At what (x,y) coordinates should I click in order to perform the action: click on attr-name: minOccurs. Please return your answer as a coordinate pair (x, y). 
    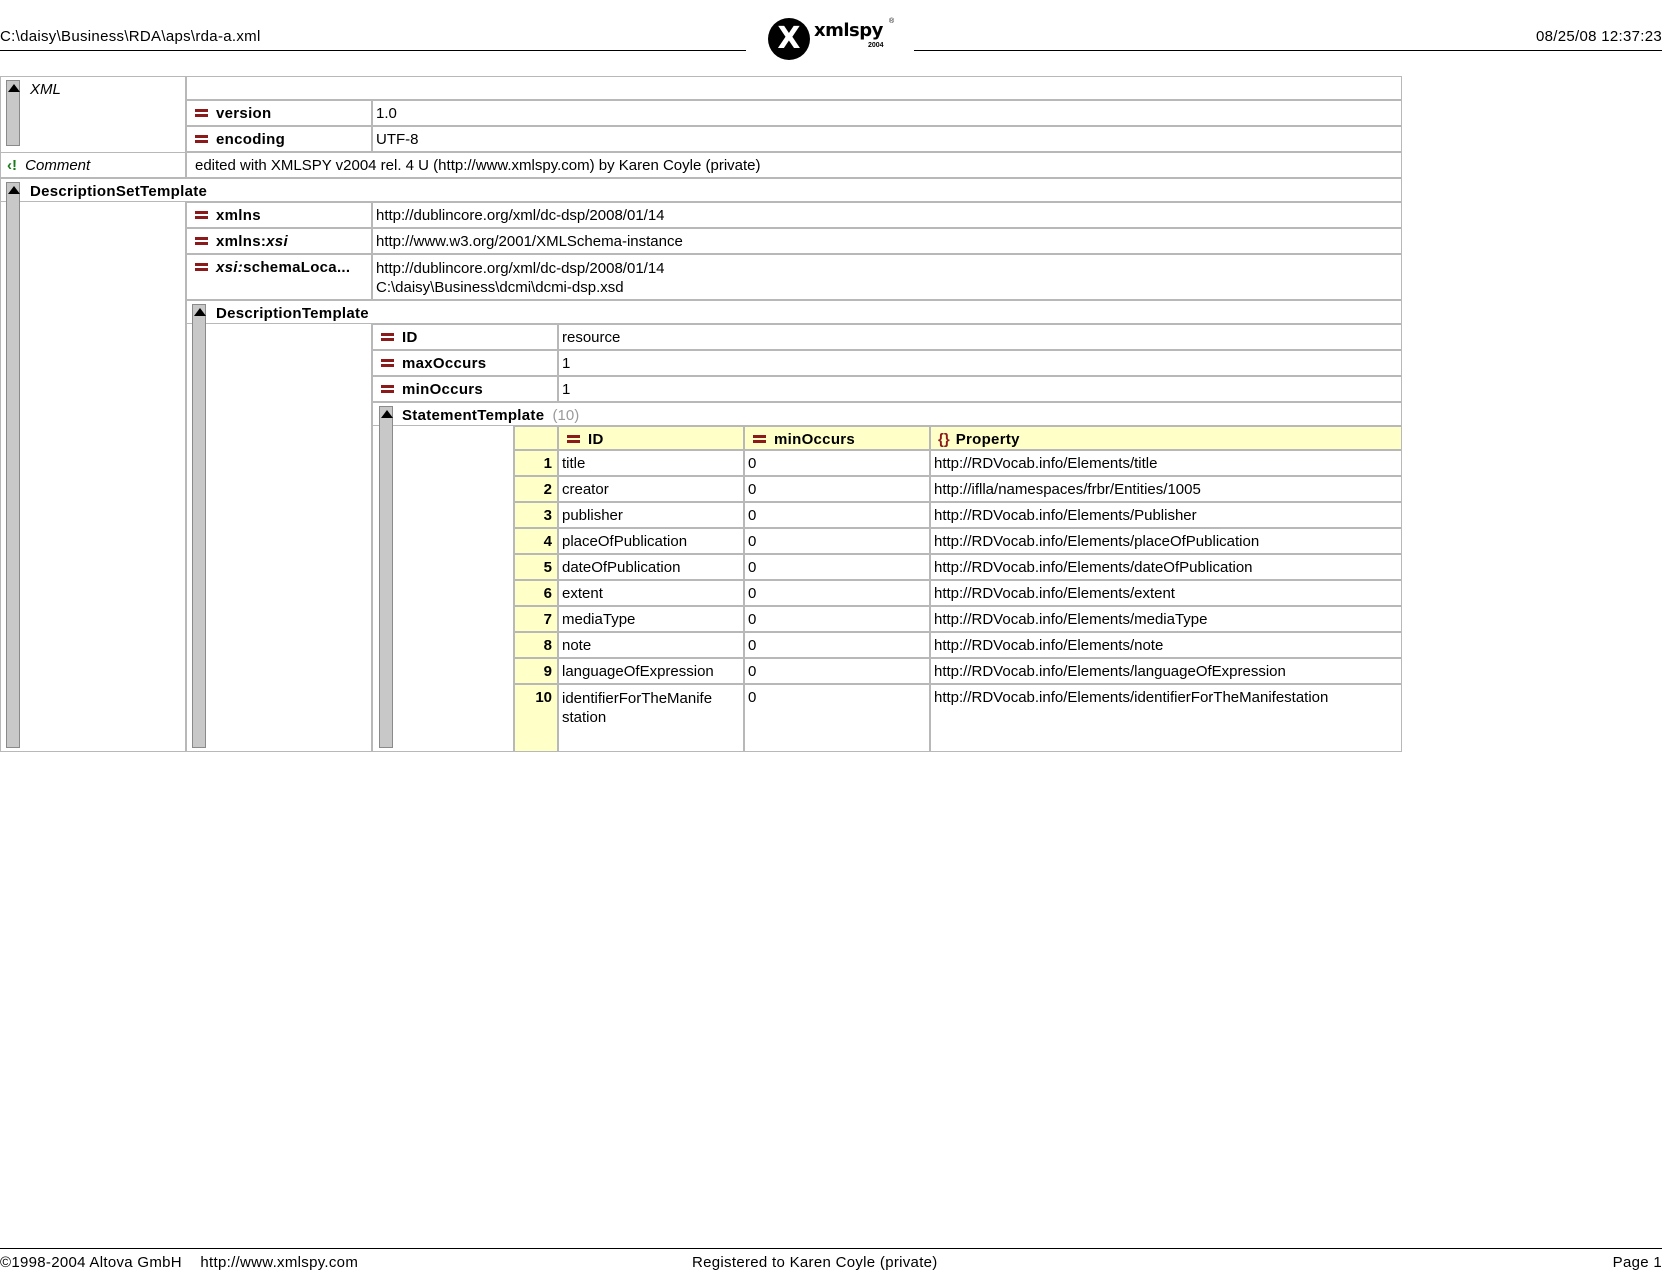
    Looking at the image, I should click on (443, 389).